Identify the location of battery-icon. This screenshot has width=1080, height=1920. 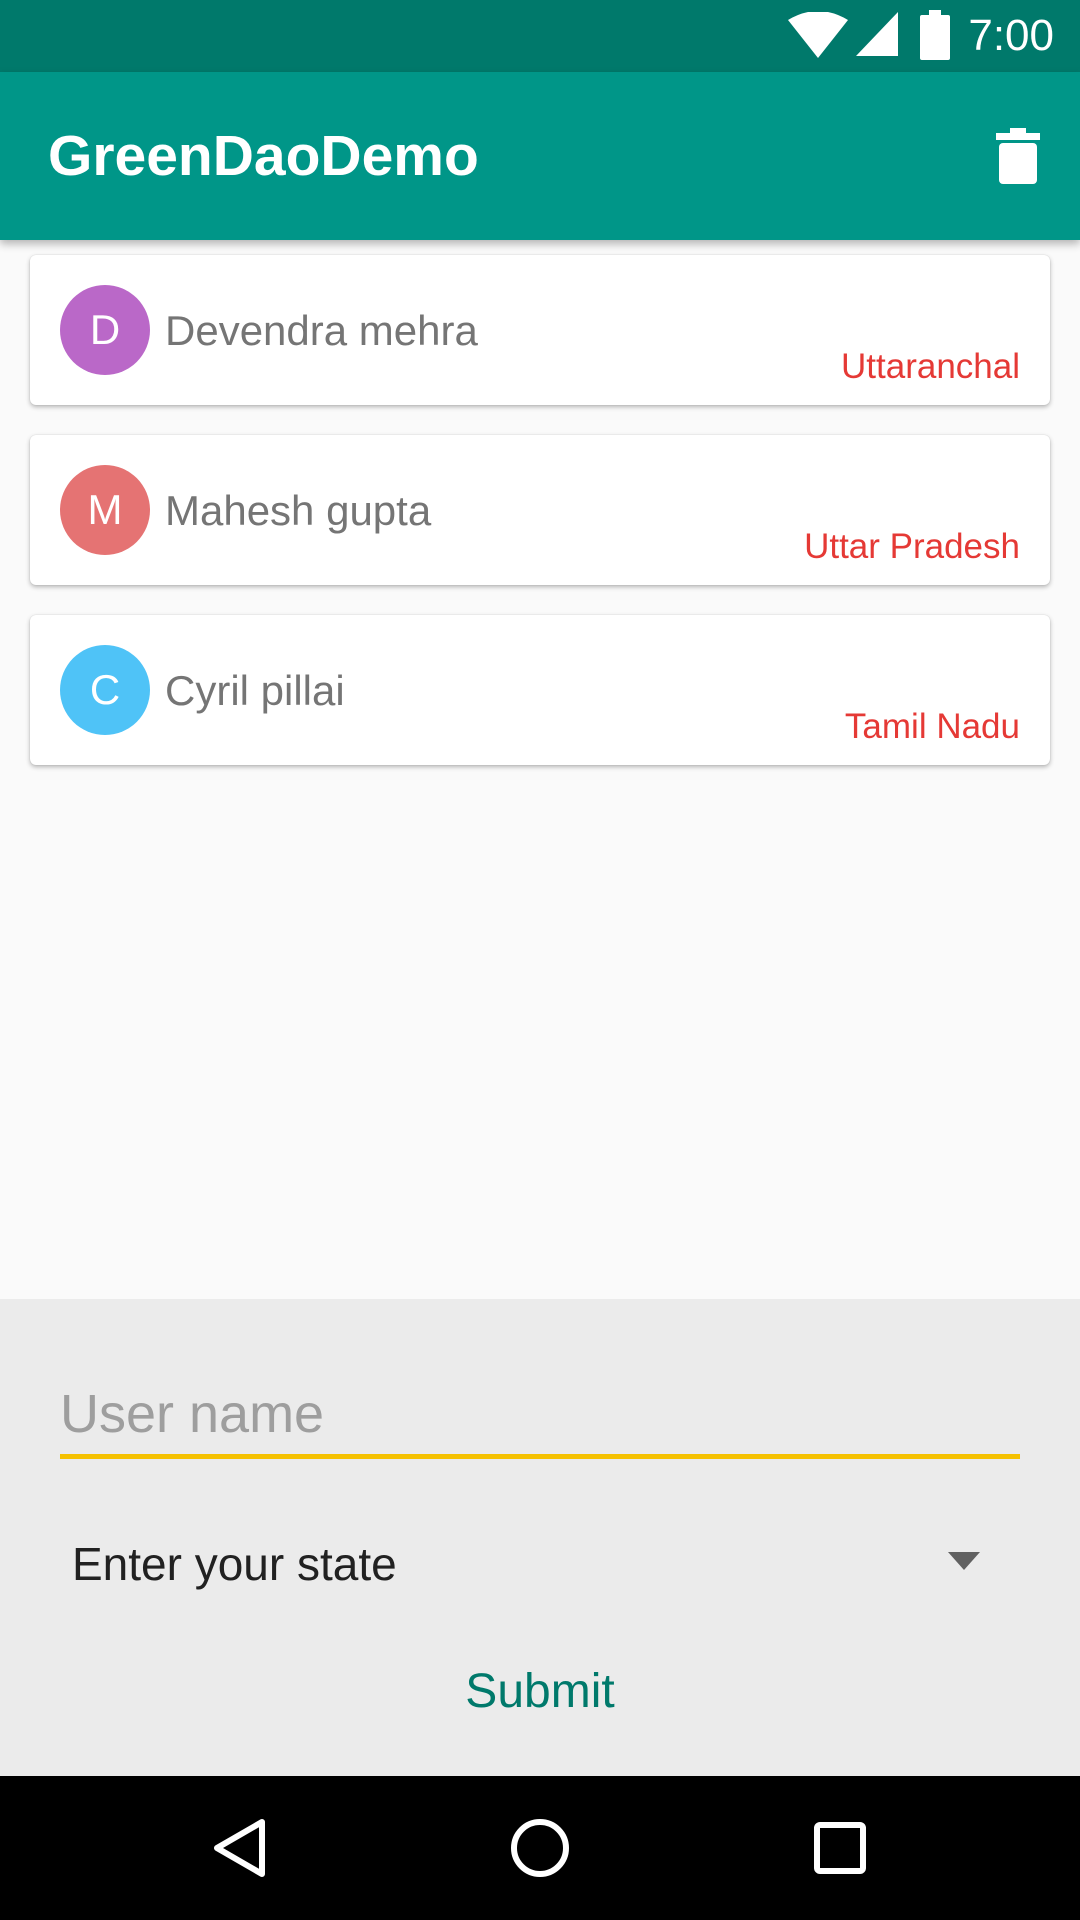
(935, 35).